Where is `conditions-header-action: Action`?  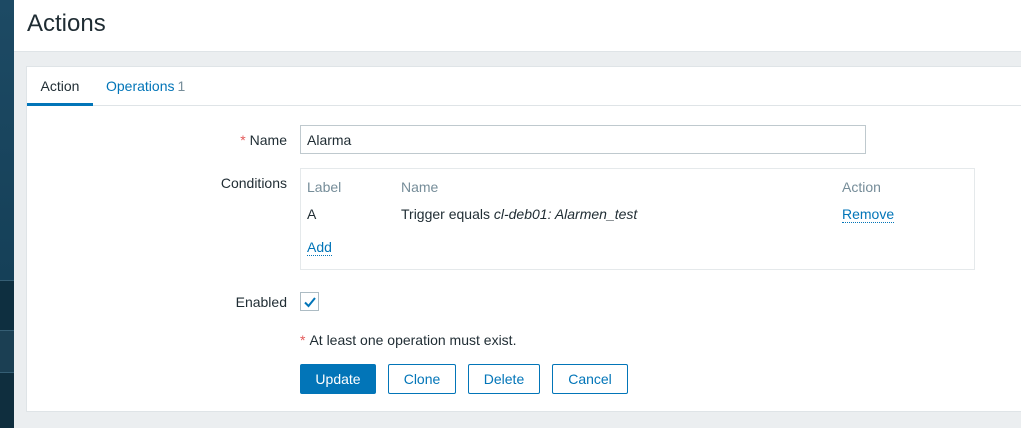
conditions-header-action: Action is located at coordinates (861, 187).